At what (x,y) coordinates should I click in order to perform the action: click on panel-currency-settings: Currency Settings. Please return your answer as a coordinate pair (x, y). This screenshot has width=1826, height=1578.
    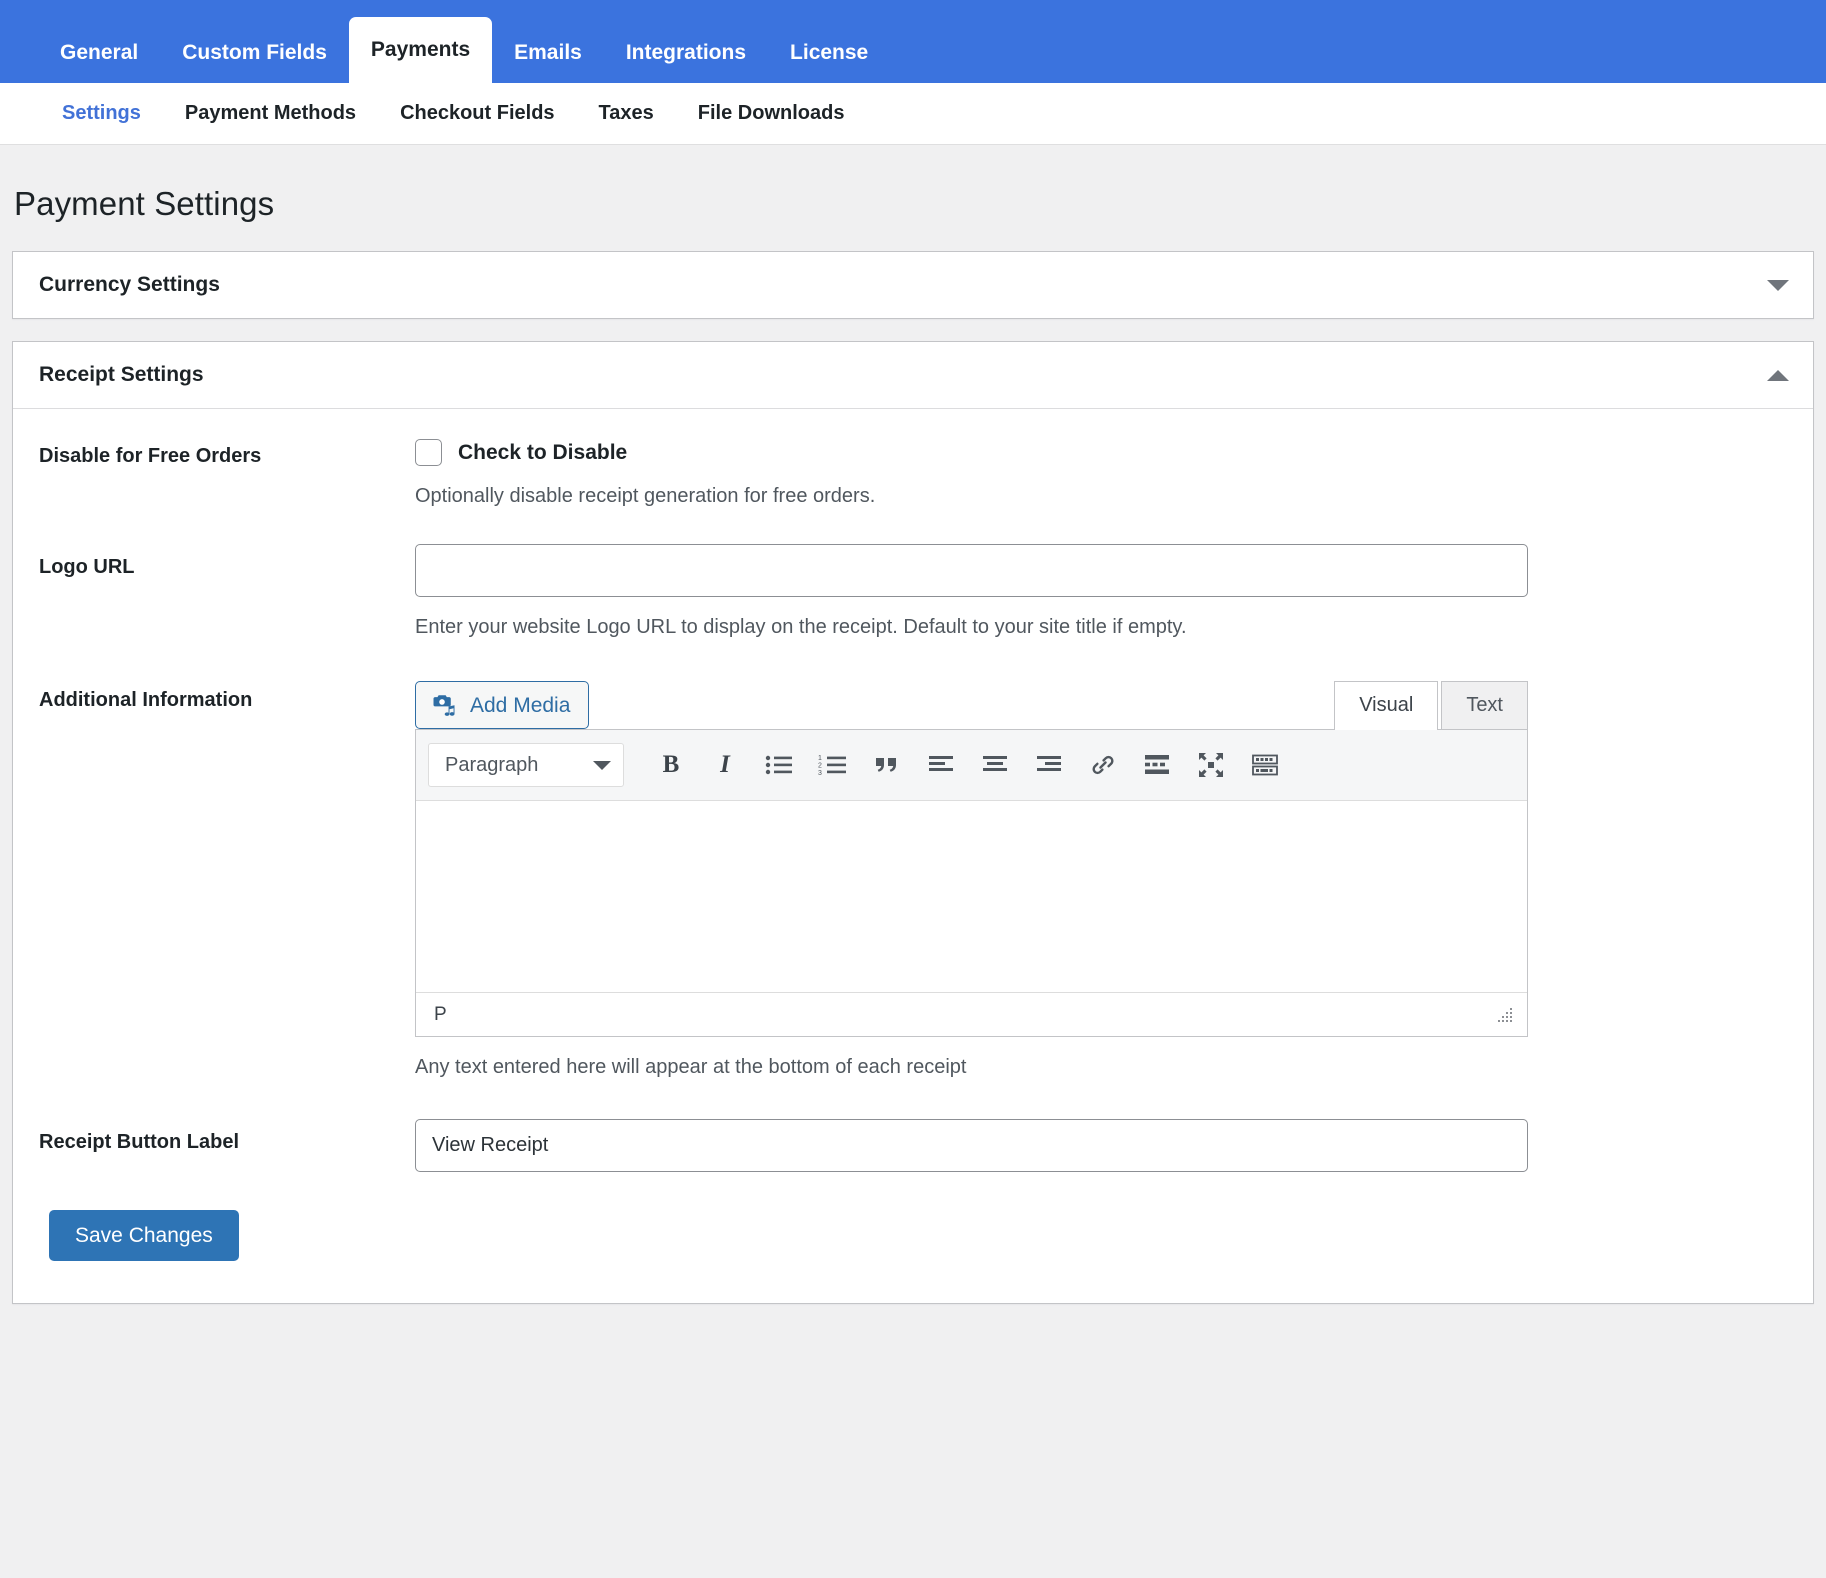
    Looking at the image, I should click on (913, 285).